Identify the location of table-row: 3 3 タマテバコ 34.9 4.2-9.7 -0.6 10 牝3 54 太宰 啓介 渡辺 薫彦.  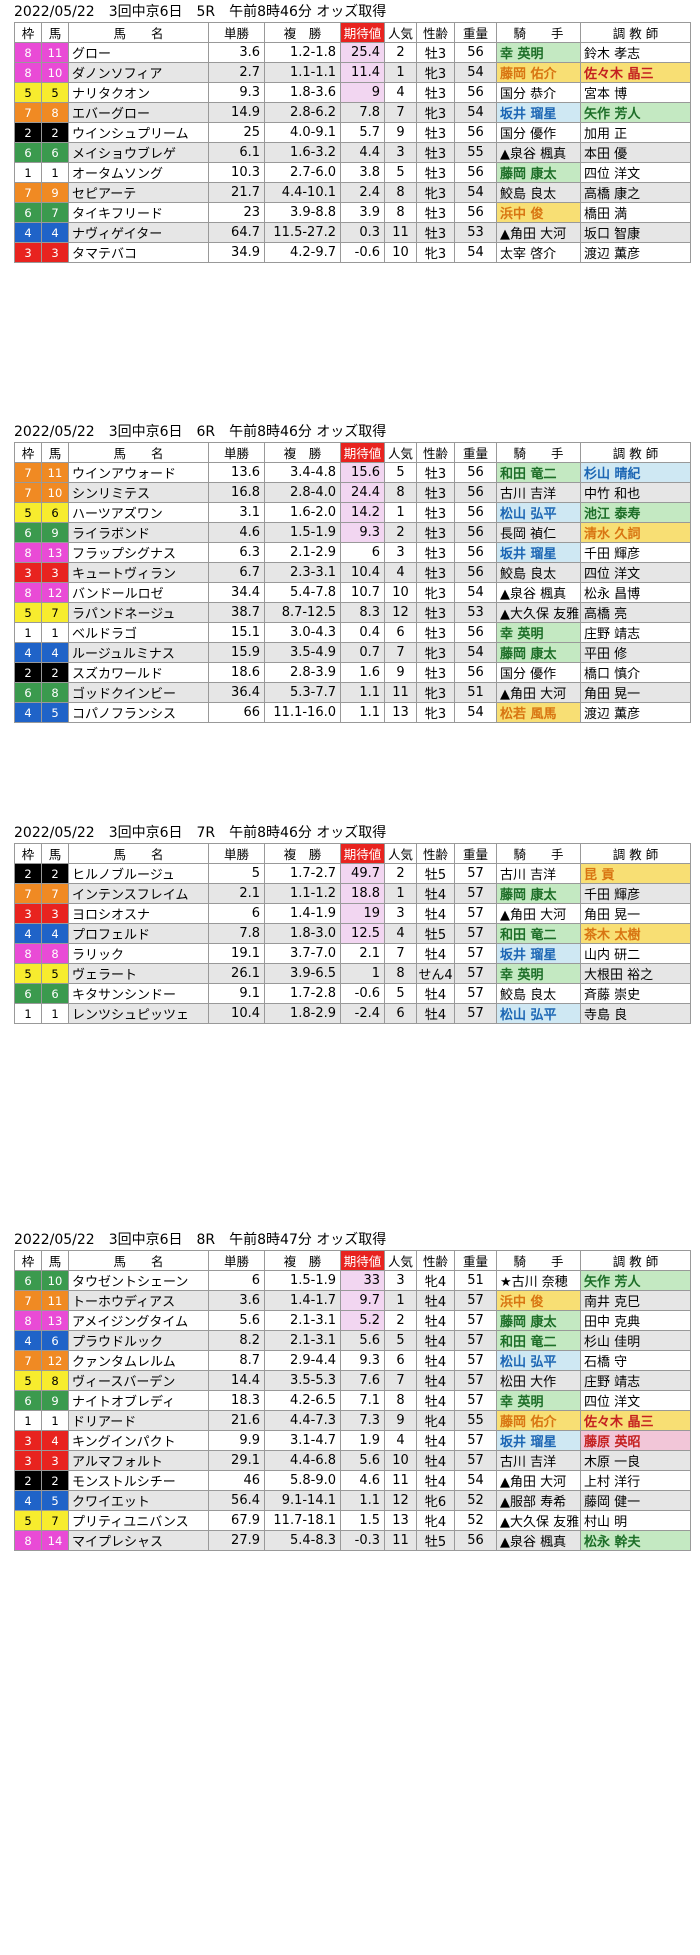
(352, 252).